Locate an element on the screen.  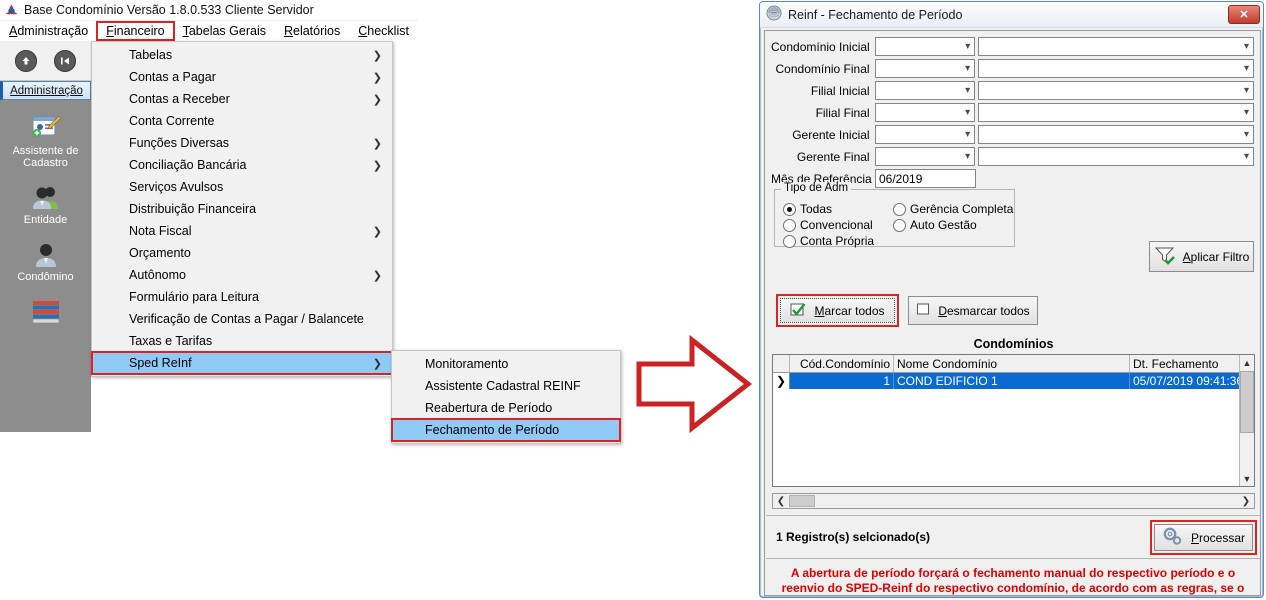
processar-button: Processar is located at coordinates (1203, 537).